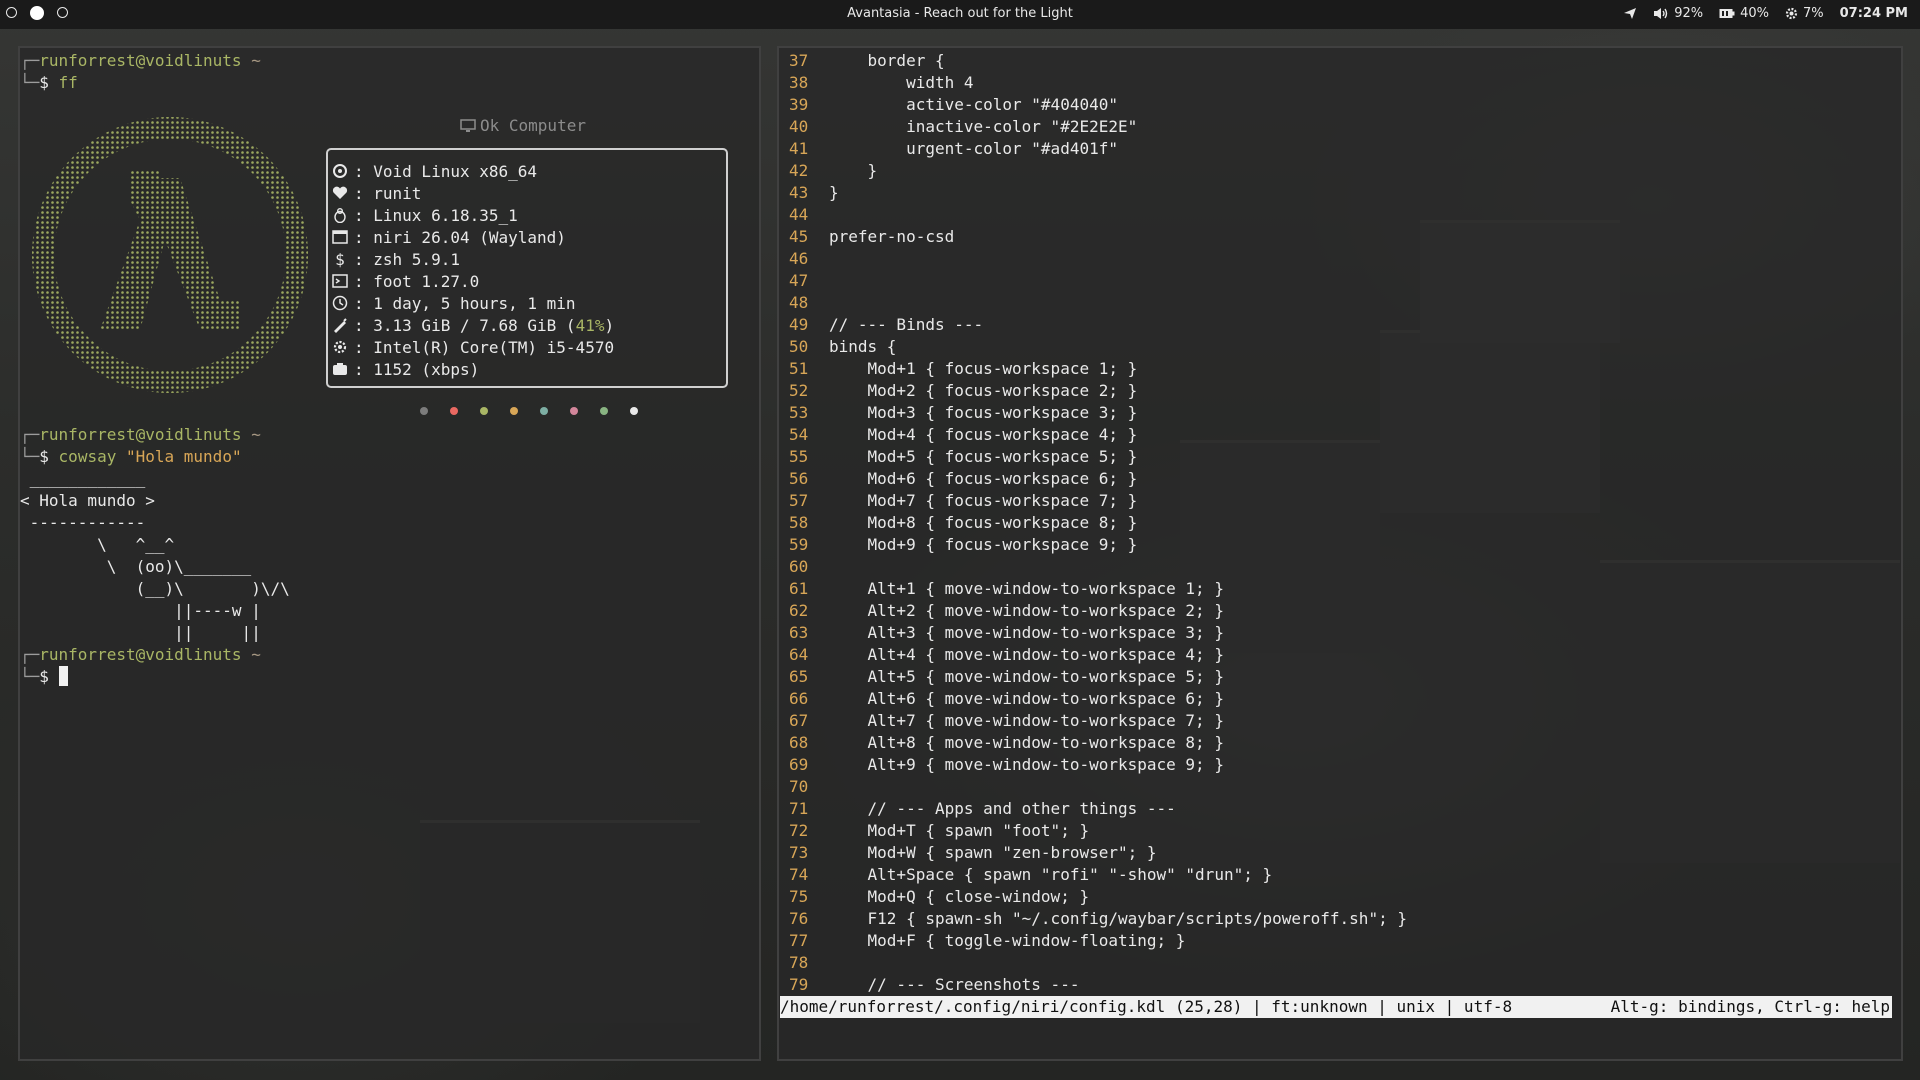 The height and width of the screenshot is (1080, 1920). Describe the element at coordinates (470, 325) in the screenshot. I see `fastfetch-row: : 3.13 GiB / 7.68 GiB (41%)` at that location.